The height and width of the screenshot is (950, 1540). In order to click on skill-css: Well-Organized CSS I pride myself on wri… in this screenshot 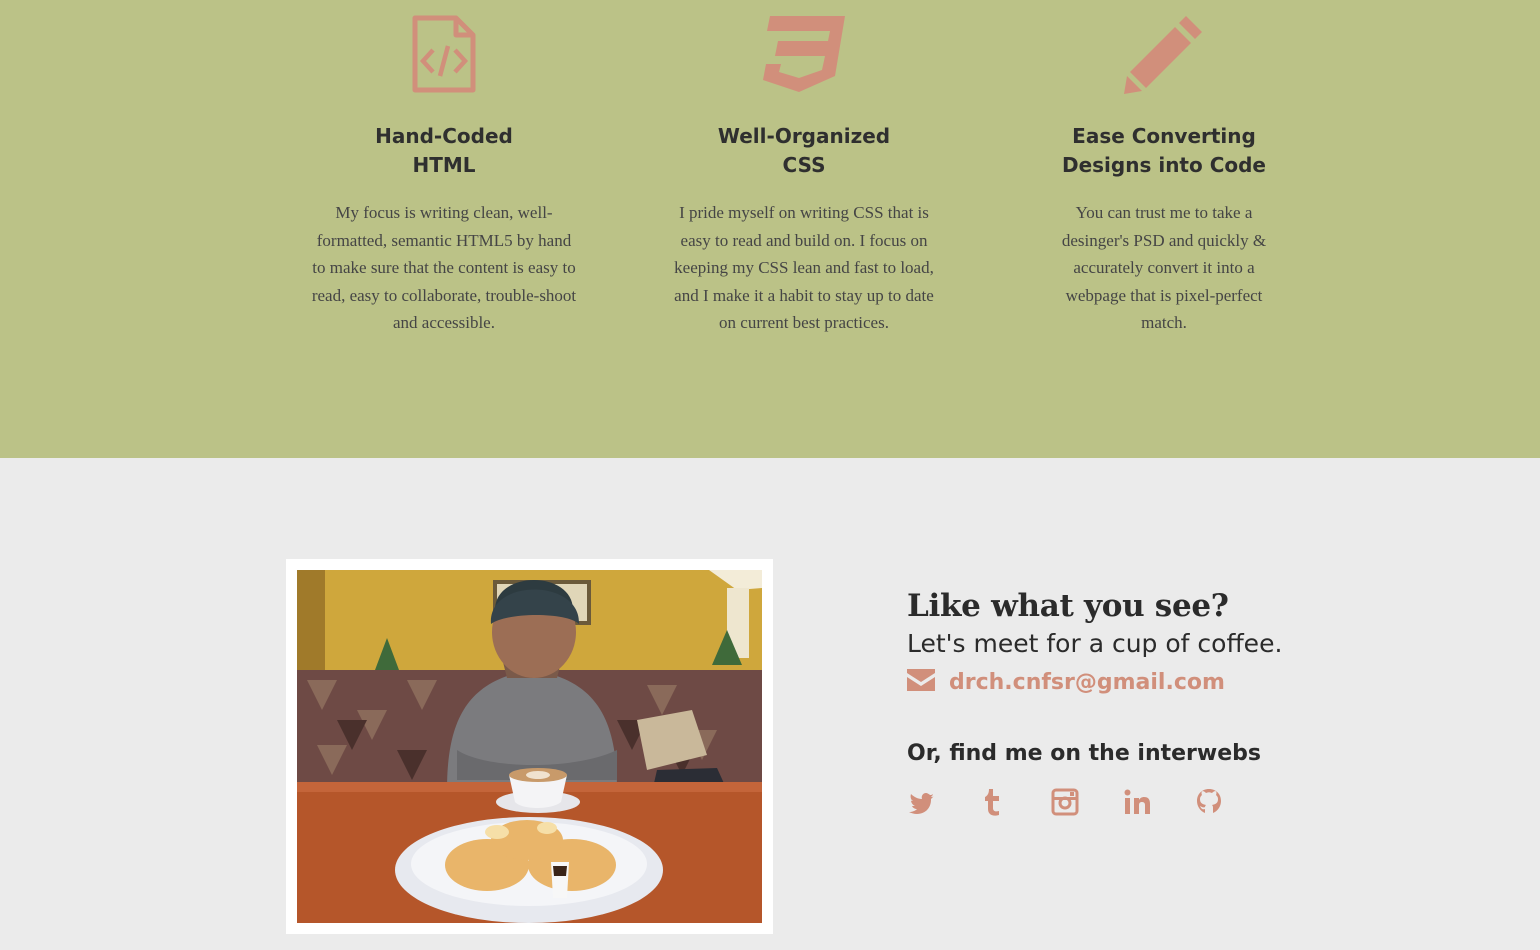, I will do `click(804, 168)`.